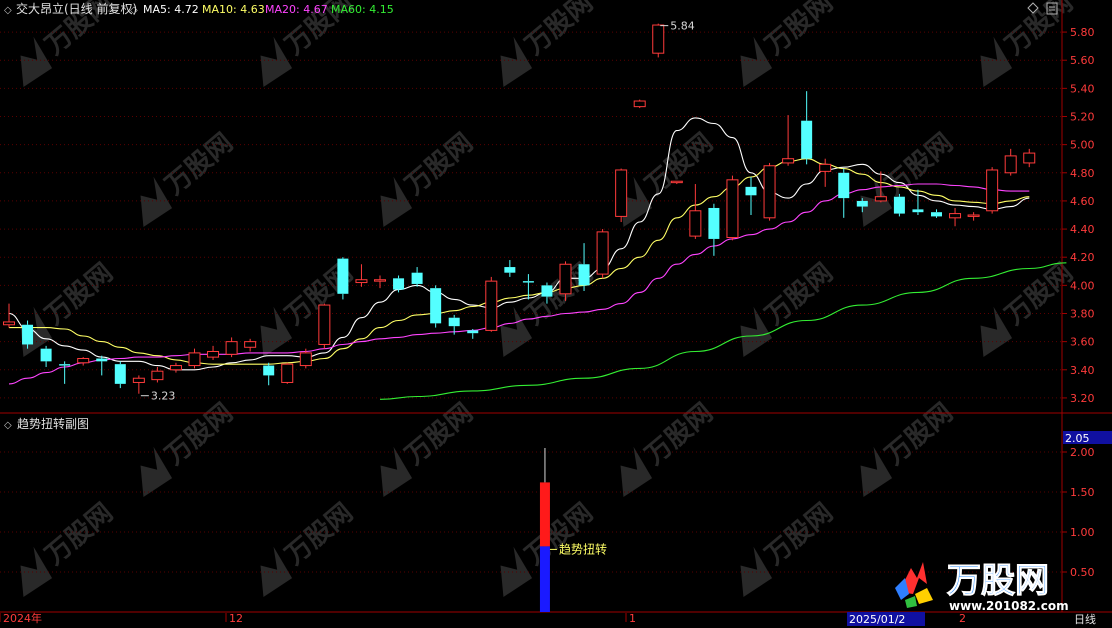  Describe the element at coordinates (544, 514) in the screenshot. I see `signal-bar` at that location.